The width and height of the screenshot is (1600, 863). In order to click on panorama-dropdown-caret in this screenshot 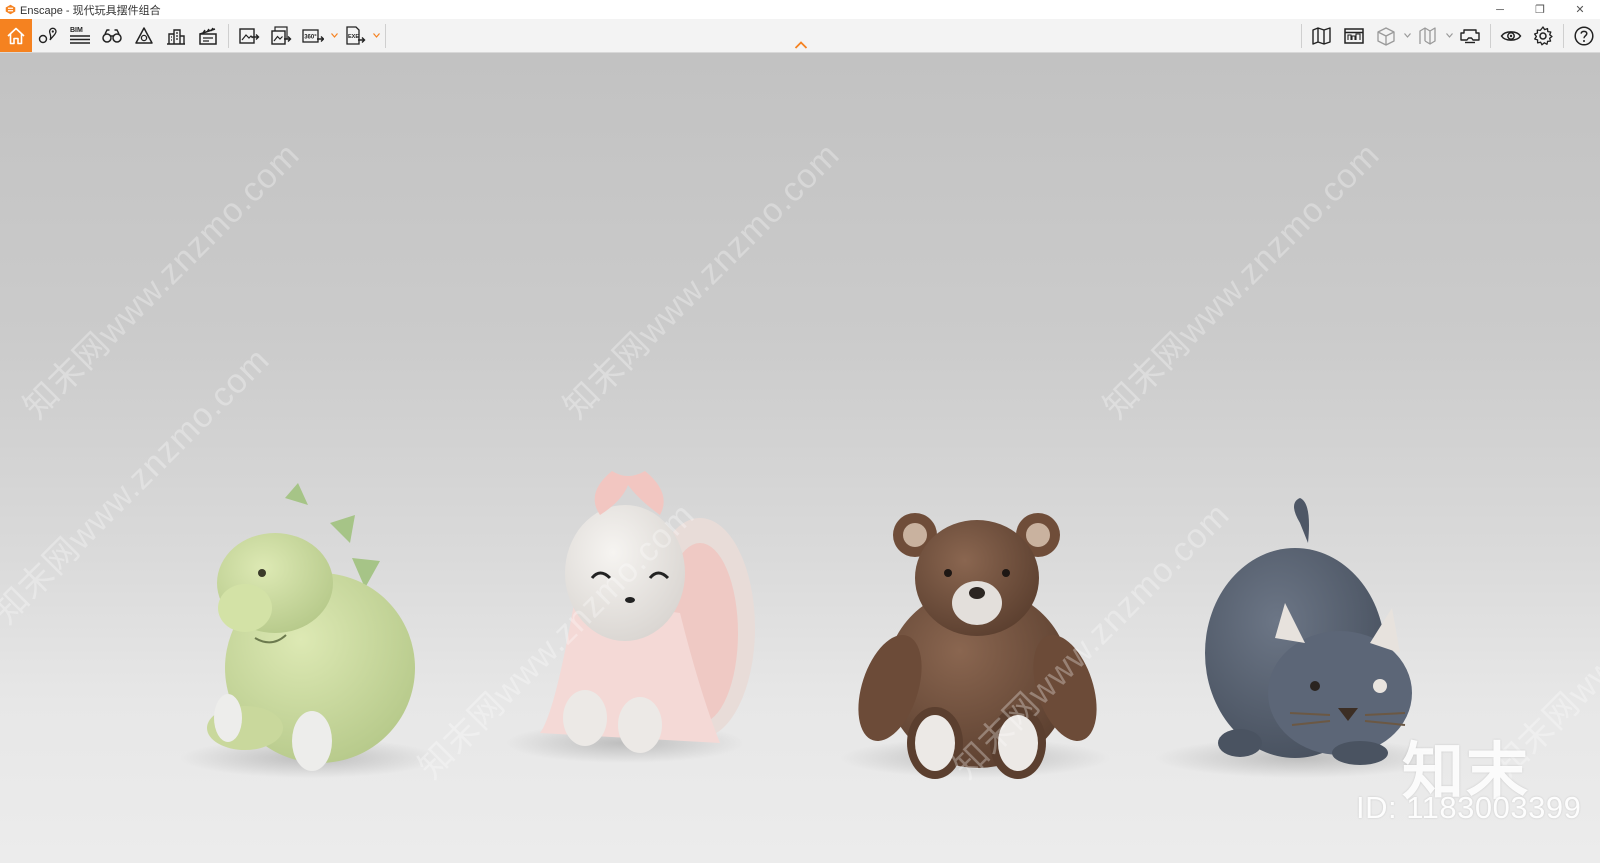, I will do `click(334, 35)`.